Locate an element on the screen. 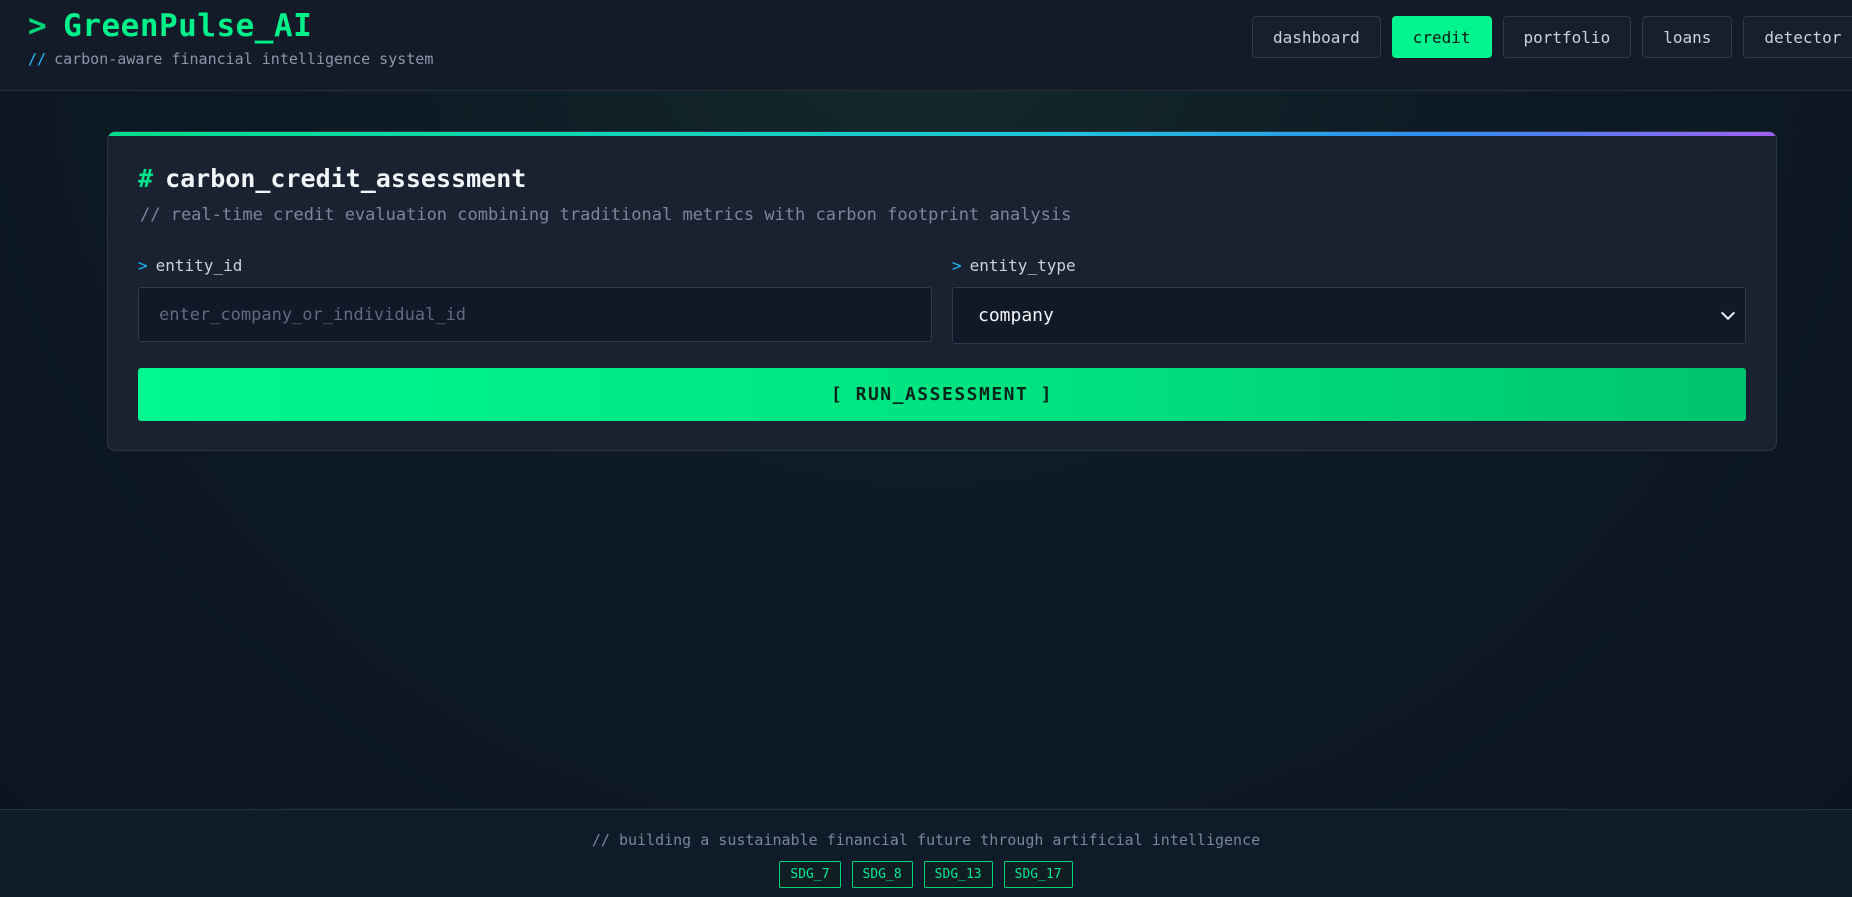 Image resolution: width=1852 pixels, height=897 pixels. nav-detector: detector is located at coordinates (1797, 37).